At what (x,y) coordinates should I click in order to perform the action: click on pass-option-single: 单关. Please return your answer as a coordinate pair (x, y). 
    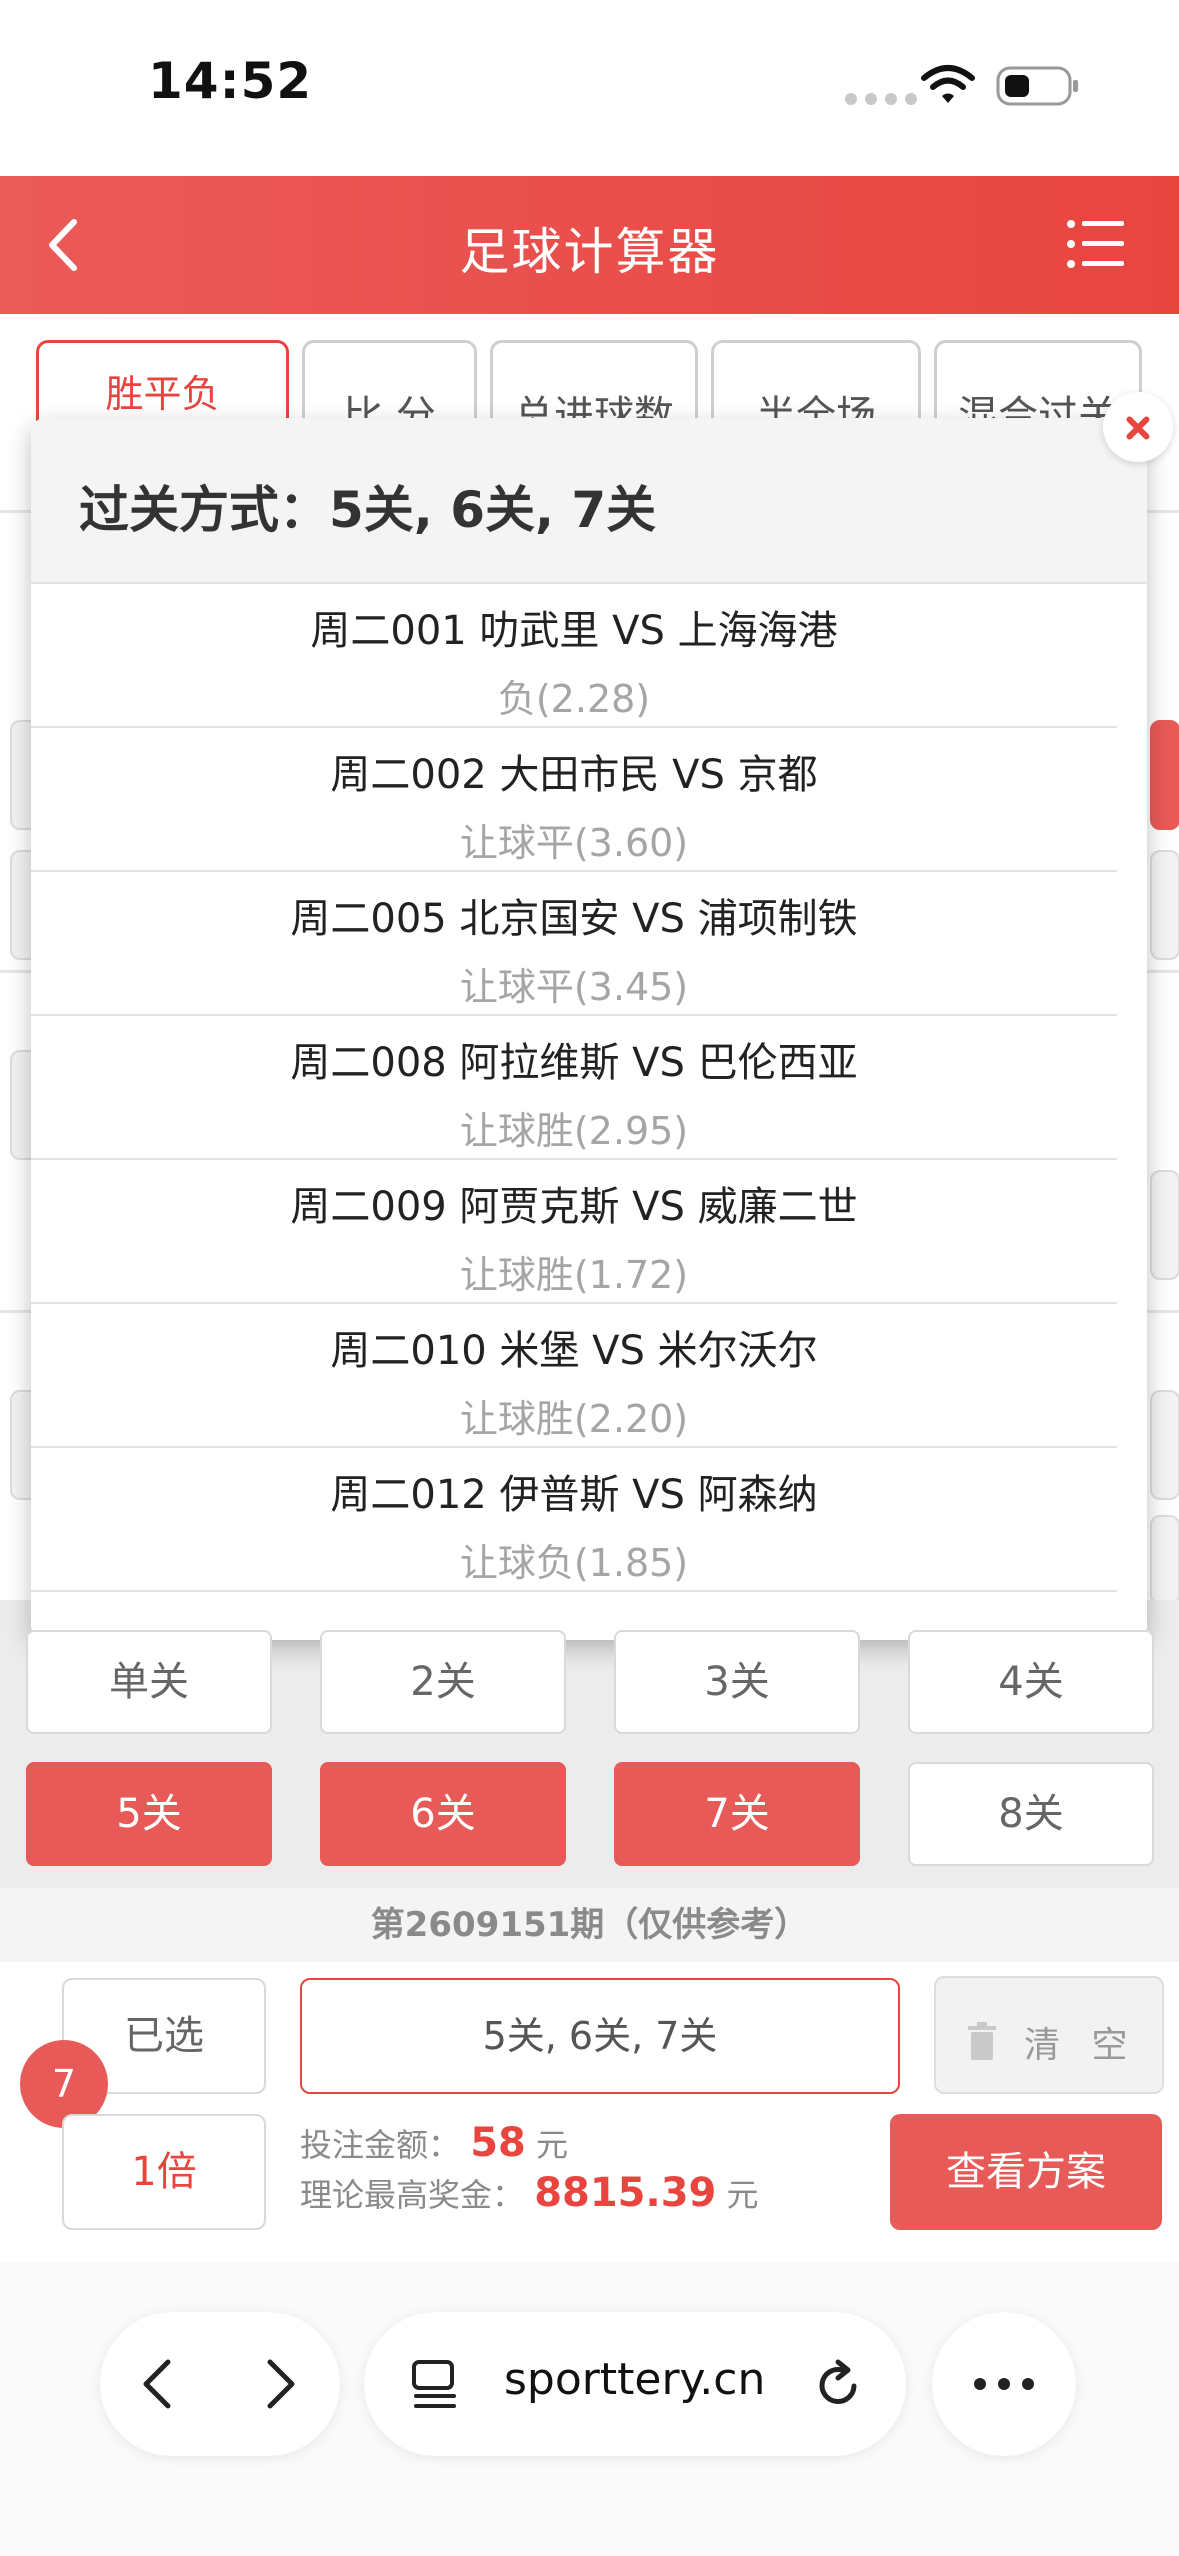
    Looking at the image, I should click on (149, 1682).